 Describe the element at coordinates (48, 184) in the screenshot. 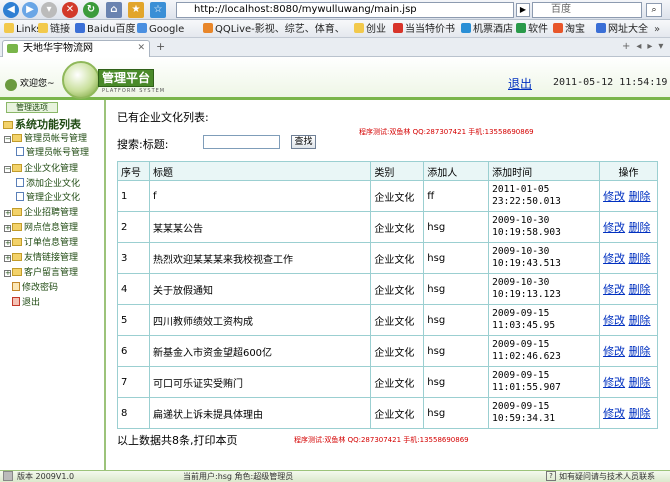

I see `sidebar-item-add-culture: 添加企业文化` at that location.